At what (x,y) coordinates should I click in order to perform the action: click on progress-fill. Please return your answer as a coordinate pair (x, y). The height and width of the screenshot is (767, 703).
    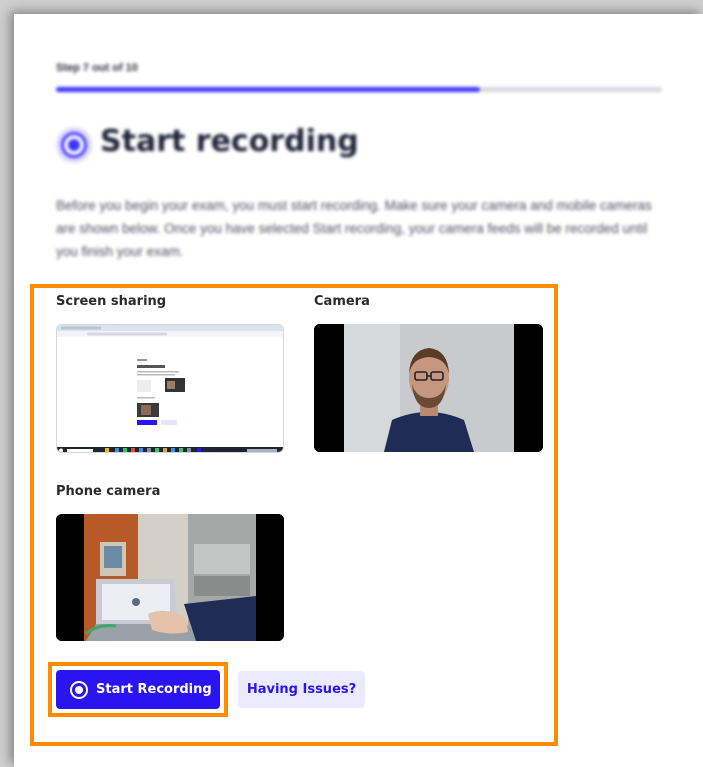
    Looking at the image, I should click on (268, 89).